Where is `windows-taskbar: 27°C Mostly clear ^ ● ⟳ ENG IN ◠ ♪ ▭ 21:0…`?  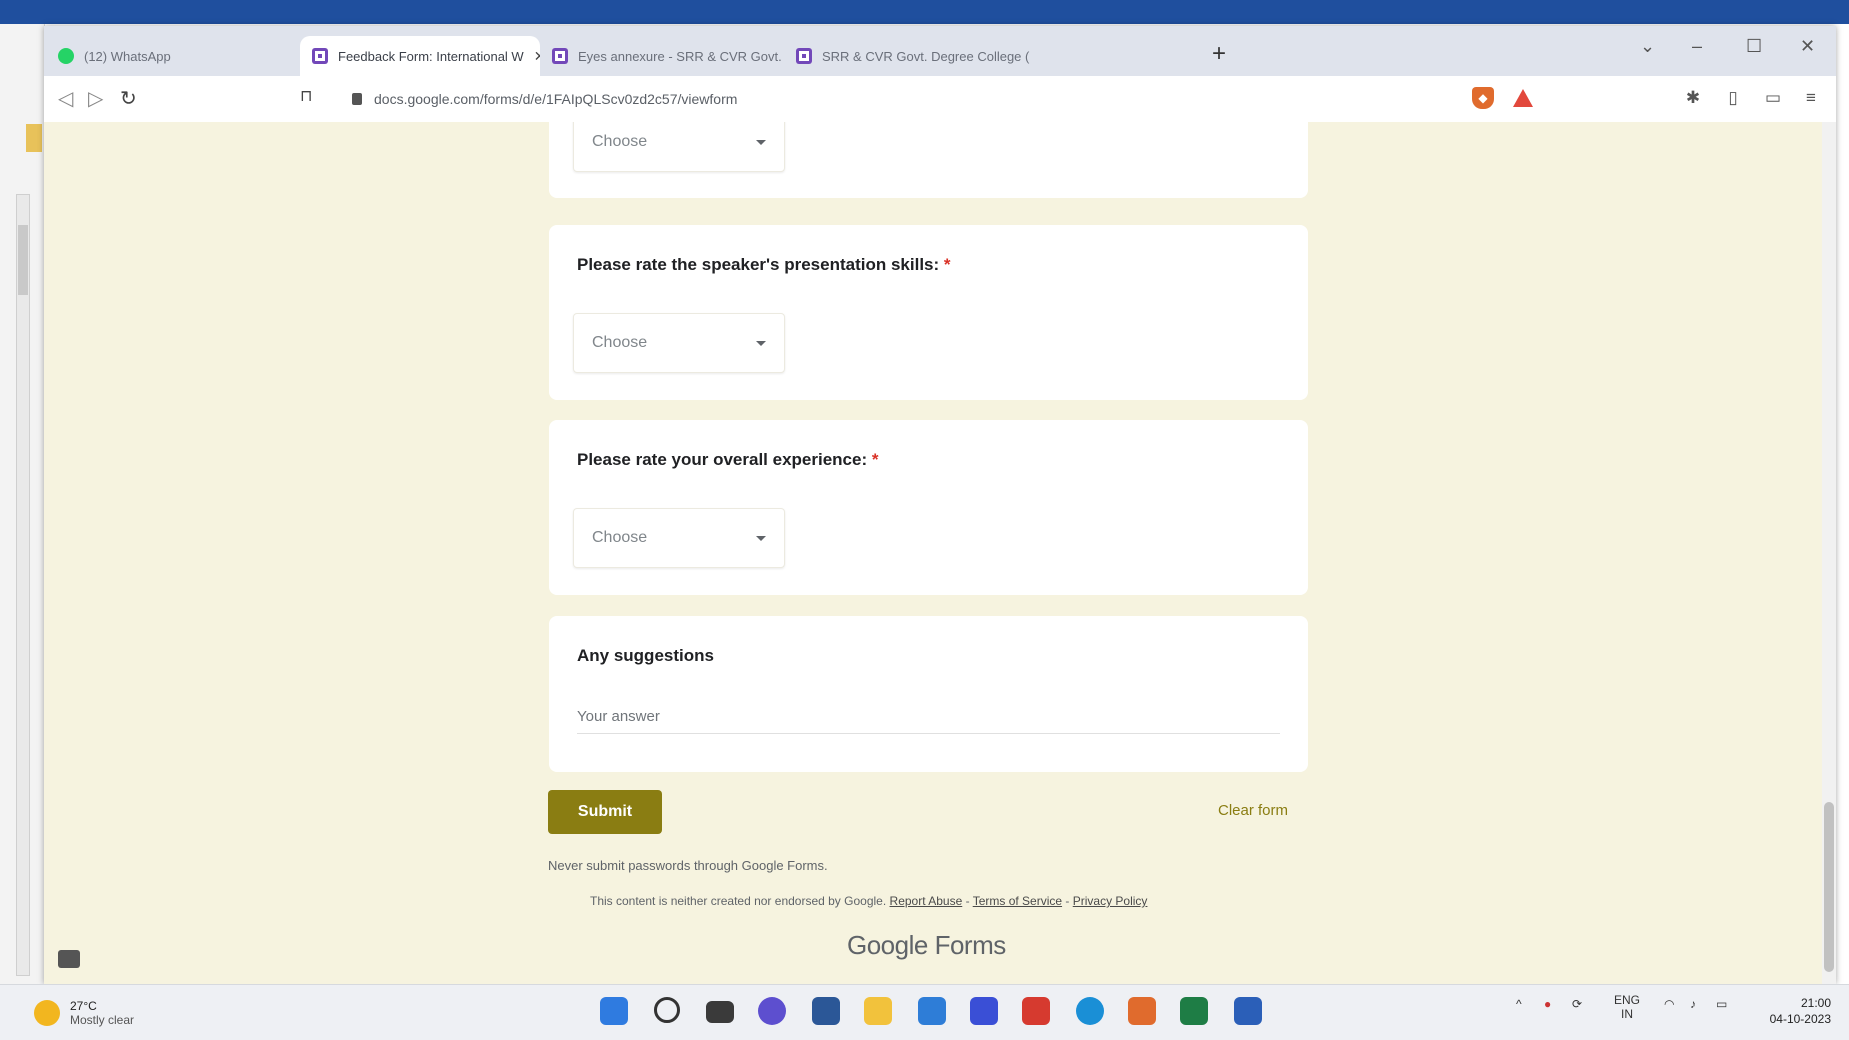 windows-taskbar: 27°C Mostly clear ^ ● ⟳ ENG IN ◠ ♪ ▭ 21:0… is located at coordinates (924, 1012).